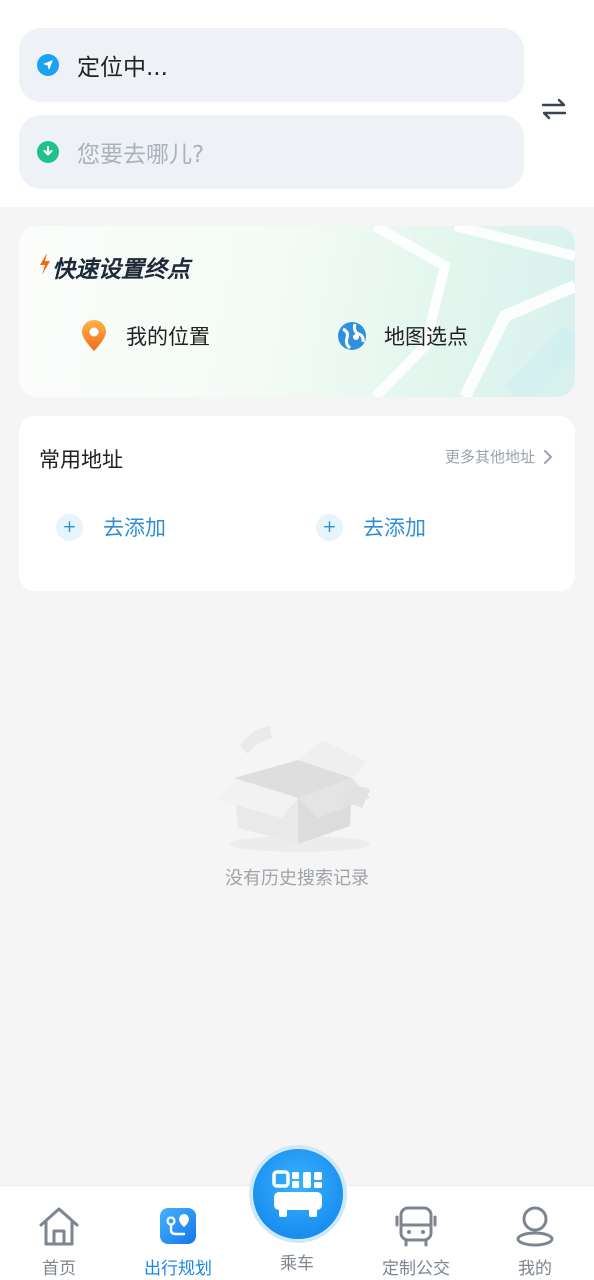 The image size is (594, 1280). Describe the element at coordinates (294, 789) in the screenshot. I see `empty-box-illustration` at that location.